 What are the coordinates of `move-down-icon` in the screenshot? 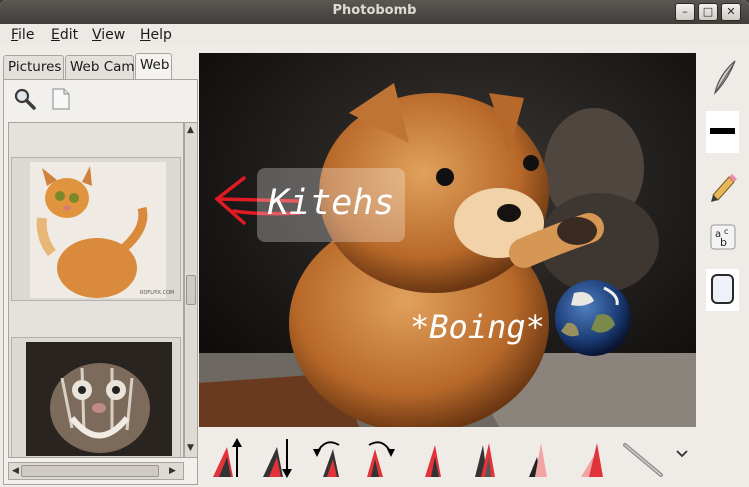 It's located at (279, 457).